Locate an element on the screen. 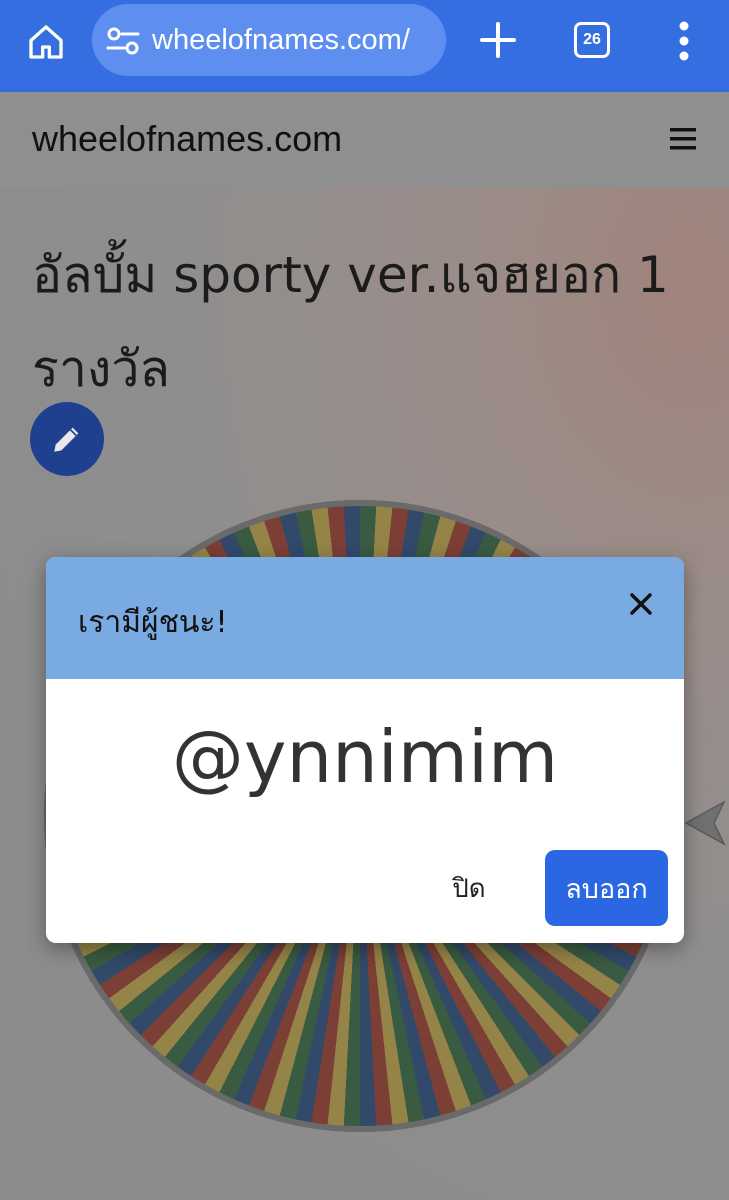 This screenshot has width=729, height=1200. tune-icon is located at coordinates (123, 41).